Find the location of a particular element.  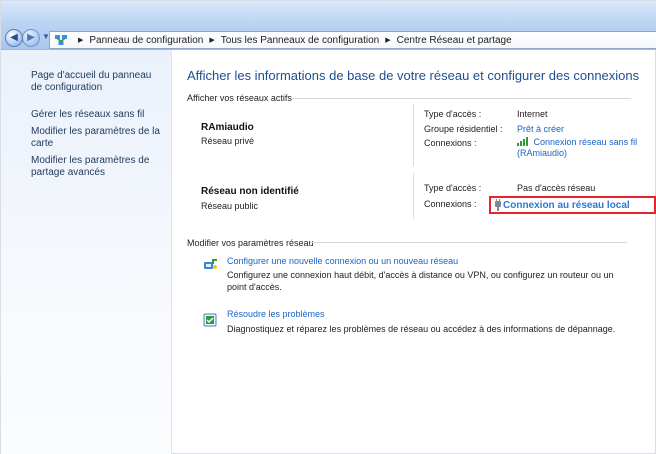

network-2-separator is located at coordinates (413, 196).